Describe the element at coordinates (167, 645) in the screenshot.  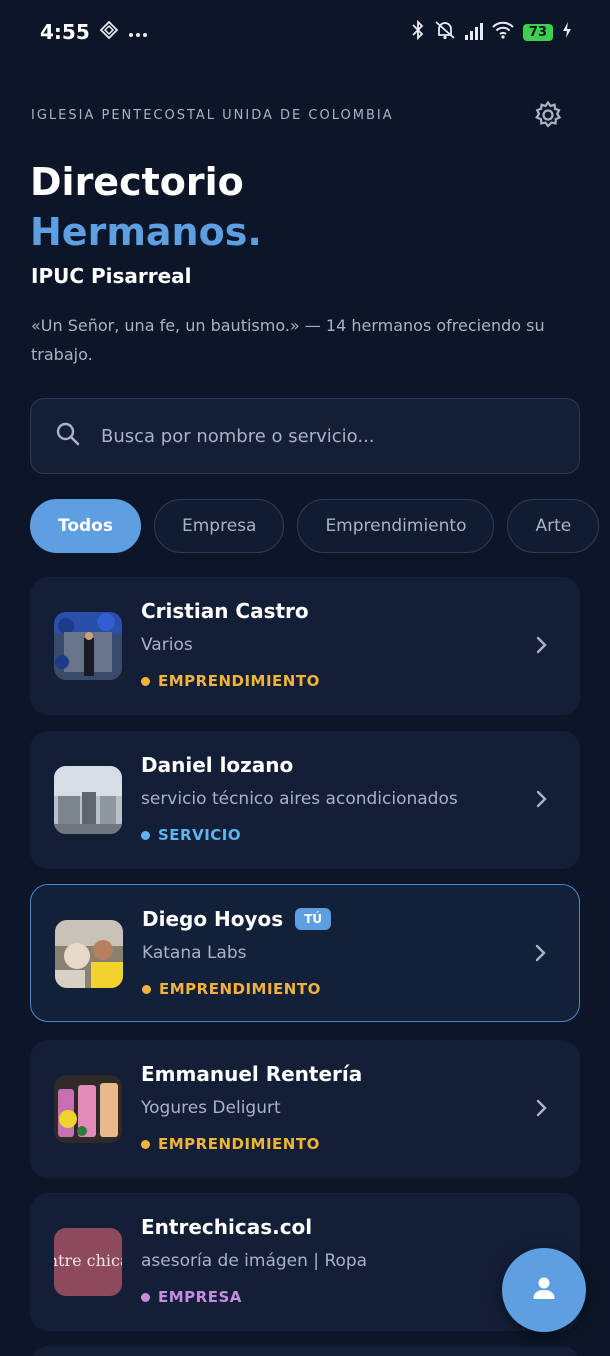
I see `member-service: Varios` at that location.